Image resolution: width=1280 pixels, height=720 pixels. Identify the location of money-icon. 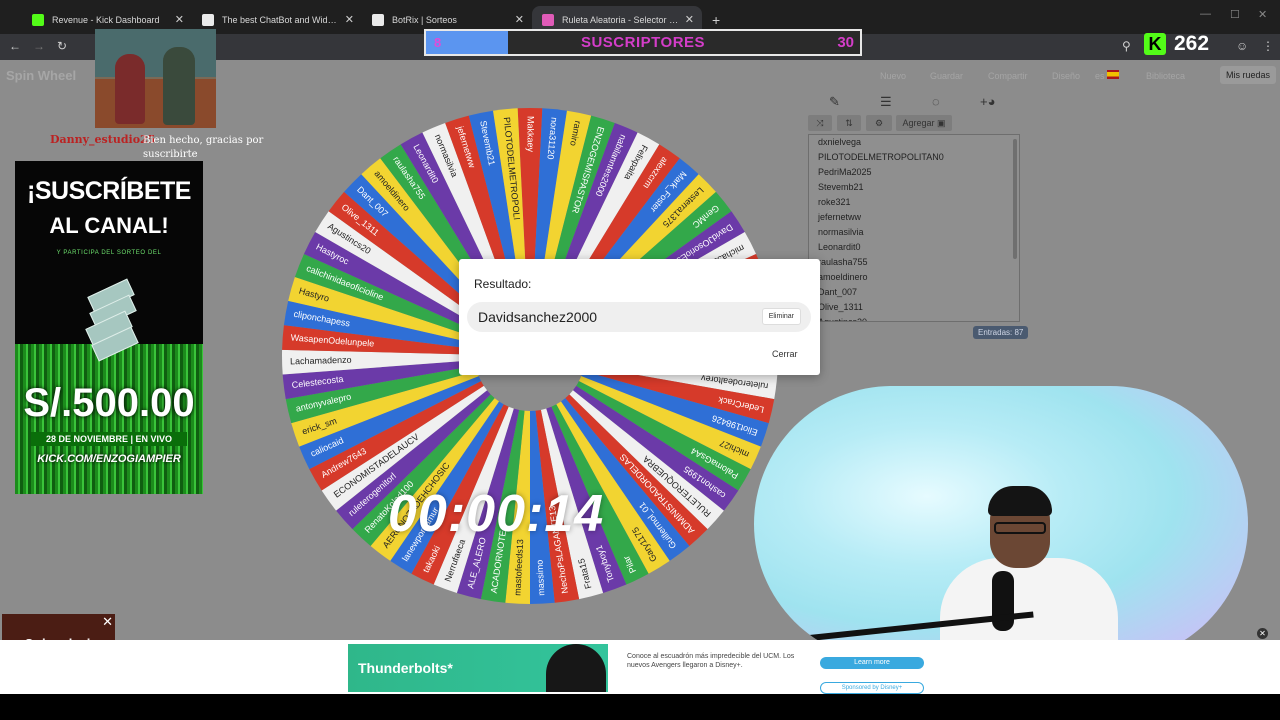
(112, 320).